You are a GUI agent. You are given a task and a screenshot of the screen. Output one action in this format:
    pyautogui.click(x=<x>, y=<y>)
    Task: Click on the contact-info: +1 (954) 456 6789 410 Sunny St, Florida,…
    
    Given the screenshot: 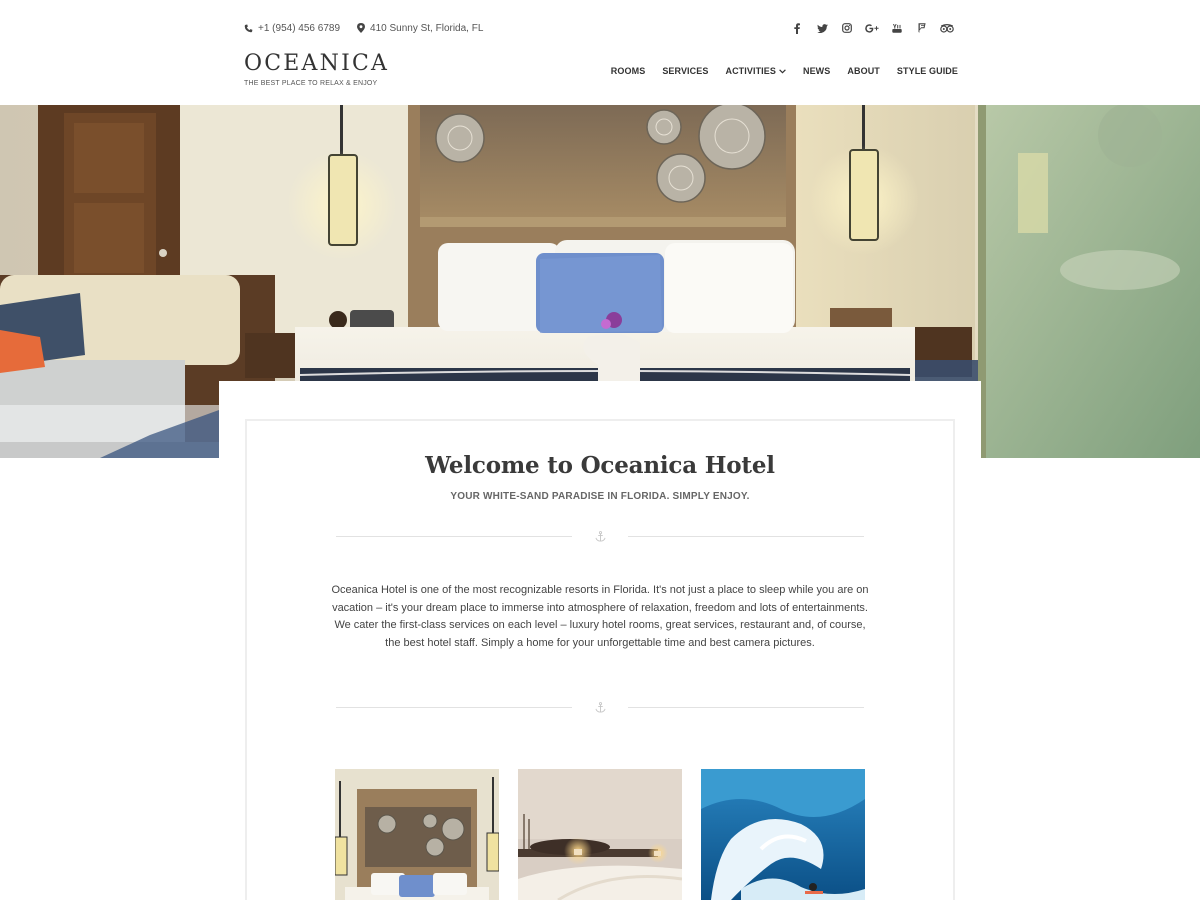 What is the action you would take?
    pyautogui.click(x=372, y=28)
    